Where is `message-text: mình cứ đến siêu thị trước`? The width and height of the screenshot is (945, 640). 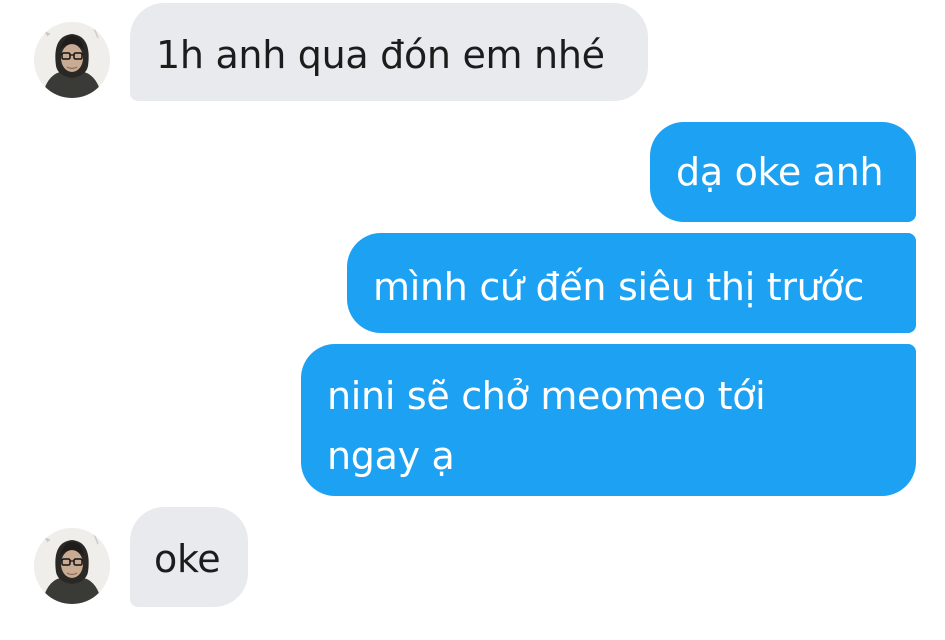
message-text: mình cứ đến siêu thị trước is located at coordinates (619, 287).